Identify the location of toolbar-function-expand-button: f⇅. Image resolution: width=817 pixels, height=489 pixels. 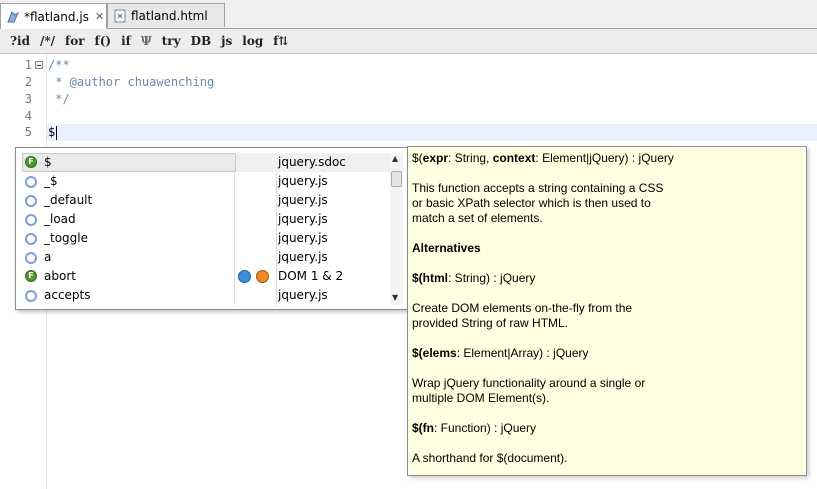
(280, 41).